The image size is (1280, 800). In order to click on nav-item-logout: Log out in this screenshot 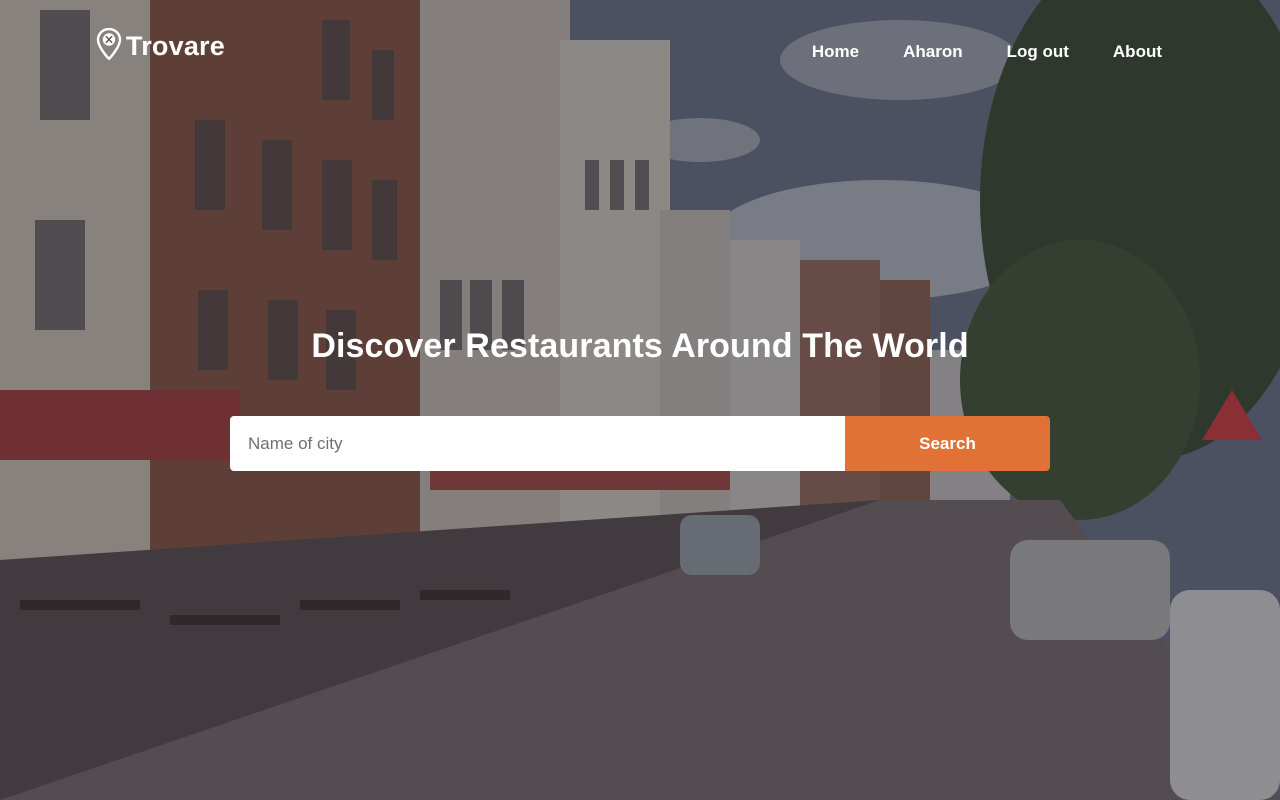, I will do `click(1038, 52)`.